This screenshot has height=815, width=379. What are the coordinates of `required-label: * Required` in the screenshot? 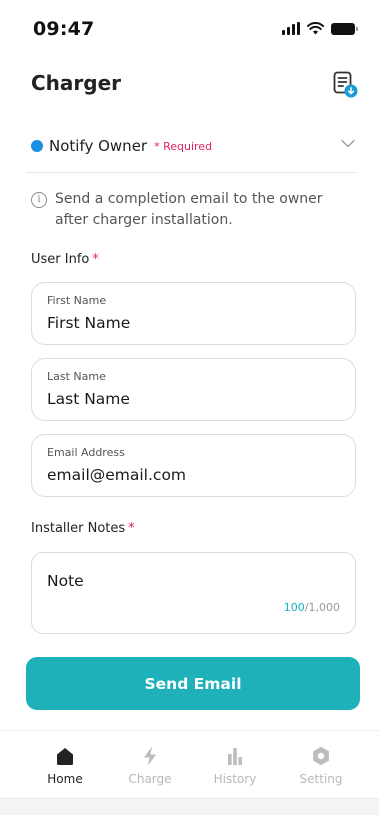 It's located at (183, 146).